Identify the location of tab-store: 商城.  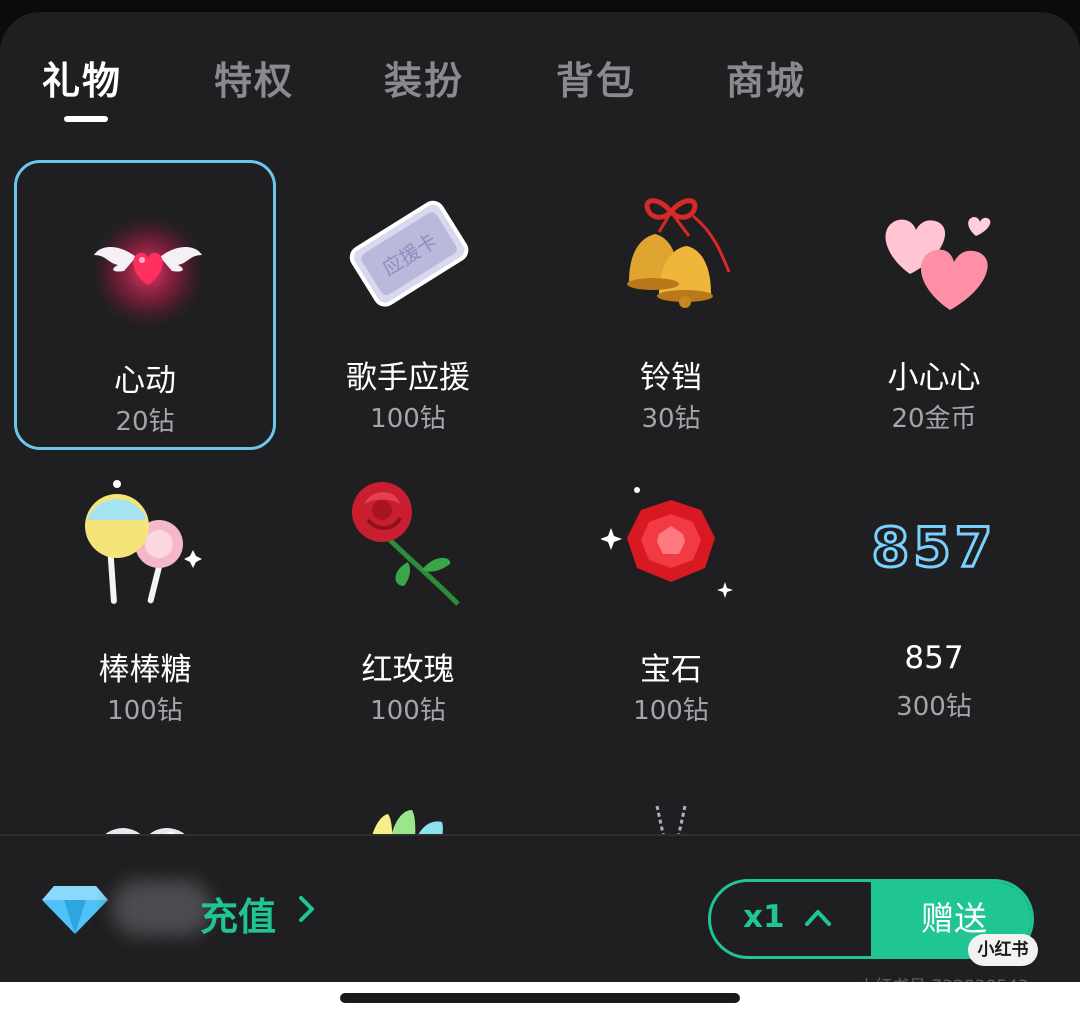
(766, 77).